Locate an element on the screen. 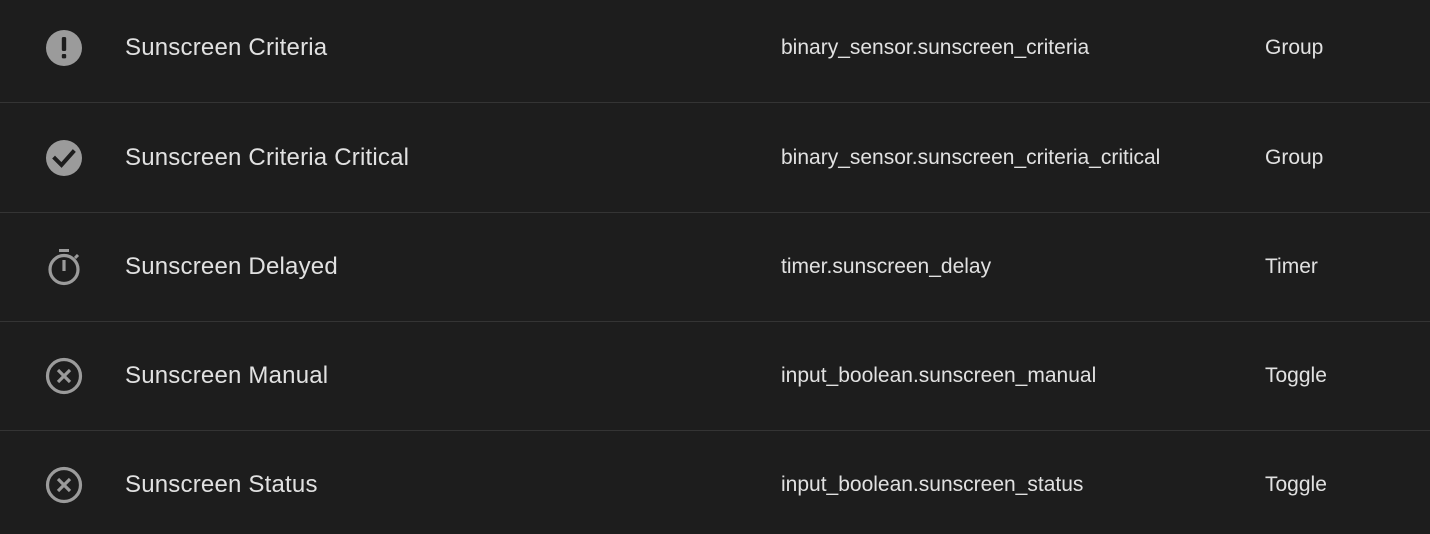  timer-icon is located at coordinates (64, 267).